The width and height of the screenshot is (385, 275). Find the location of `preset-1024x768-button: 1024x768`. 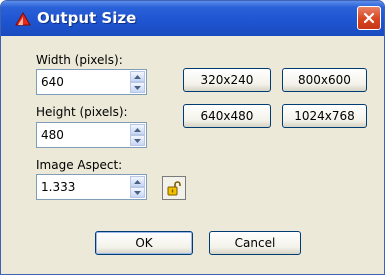

preset-1024x768-button: 1024x768 is located at coordinates (324, 116).